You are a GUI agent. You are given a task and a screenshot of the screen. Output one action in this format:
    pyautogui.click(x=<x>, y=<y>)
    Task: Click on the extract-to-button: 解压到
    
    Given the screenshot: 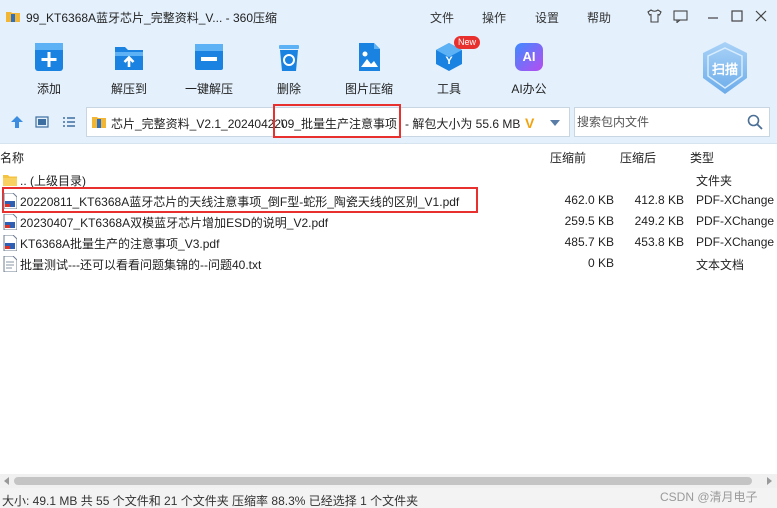 What is the action you would take?
    pyautogui.click(x=129, y=68)
    